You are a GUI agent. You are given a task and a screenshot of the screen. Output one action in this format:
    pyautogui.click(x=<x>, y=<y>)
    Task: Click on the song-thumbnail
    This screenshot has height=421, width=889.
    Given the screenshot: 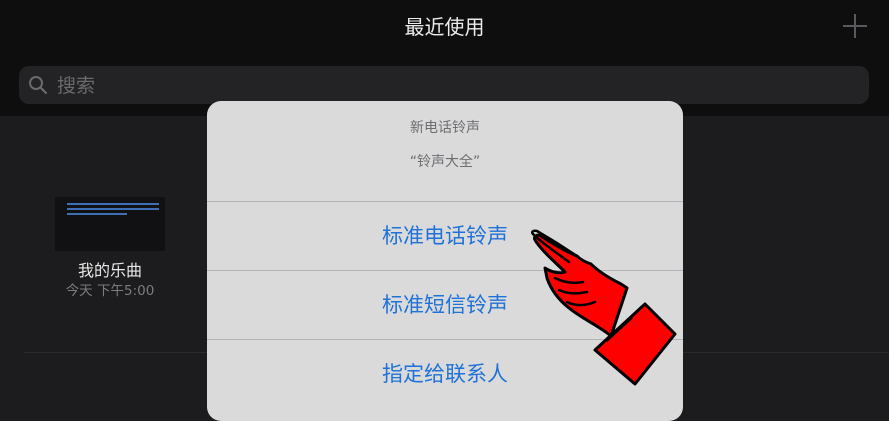 What is the action you would take?
    pyautogui.click(x=110, y=224)
    